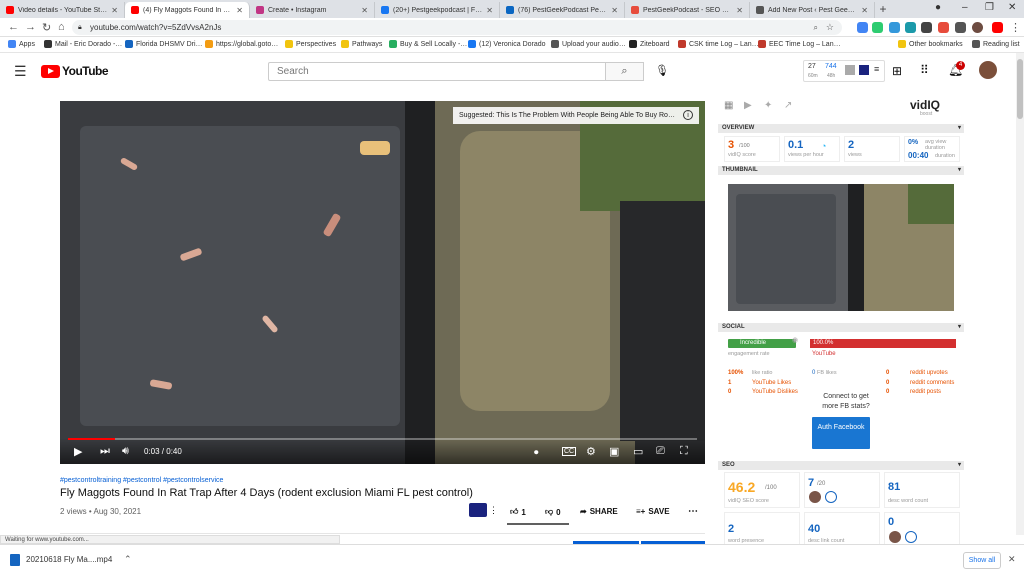  I want to click on hamburger-menu-icon: ☰, so click(20, 71).